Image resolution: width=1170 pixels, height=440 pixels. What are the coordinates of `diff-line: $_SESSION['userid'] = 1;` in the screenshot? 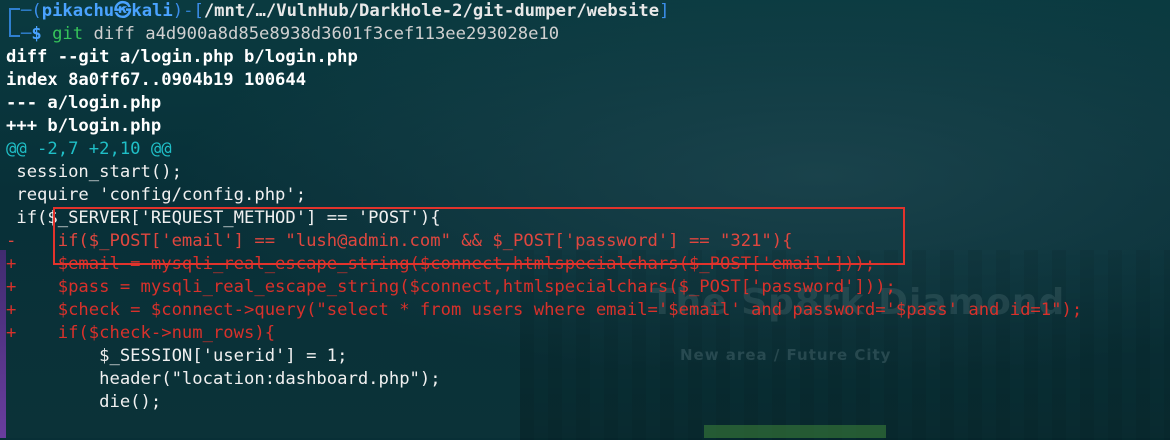 It's located at (177, 356).